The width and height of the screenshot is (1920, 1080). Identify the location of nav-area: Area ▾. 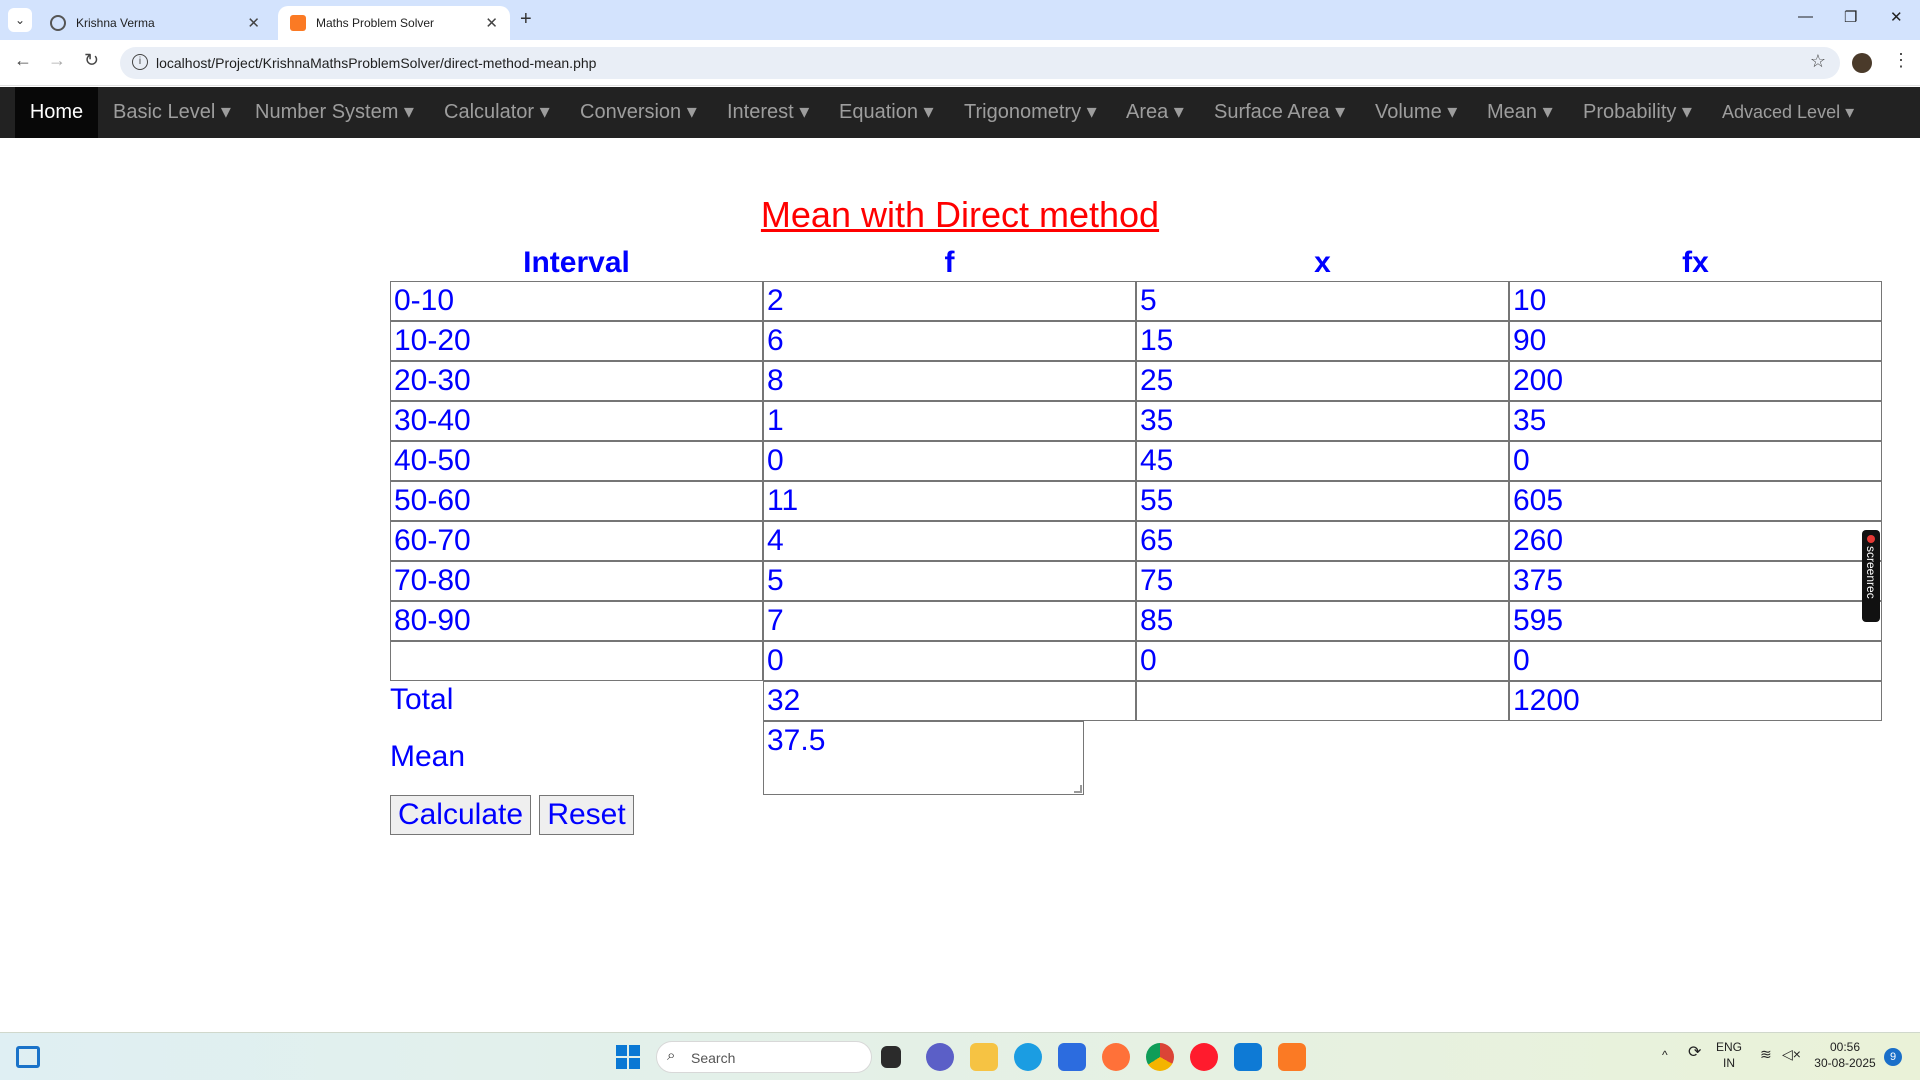
(1155, 112).